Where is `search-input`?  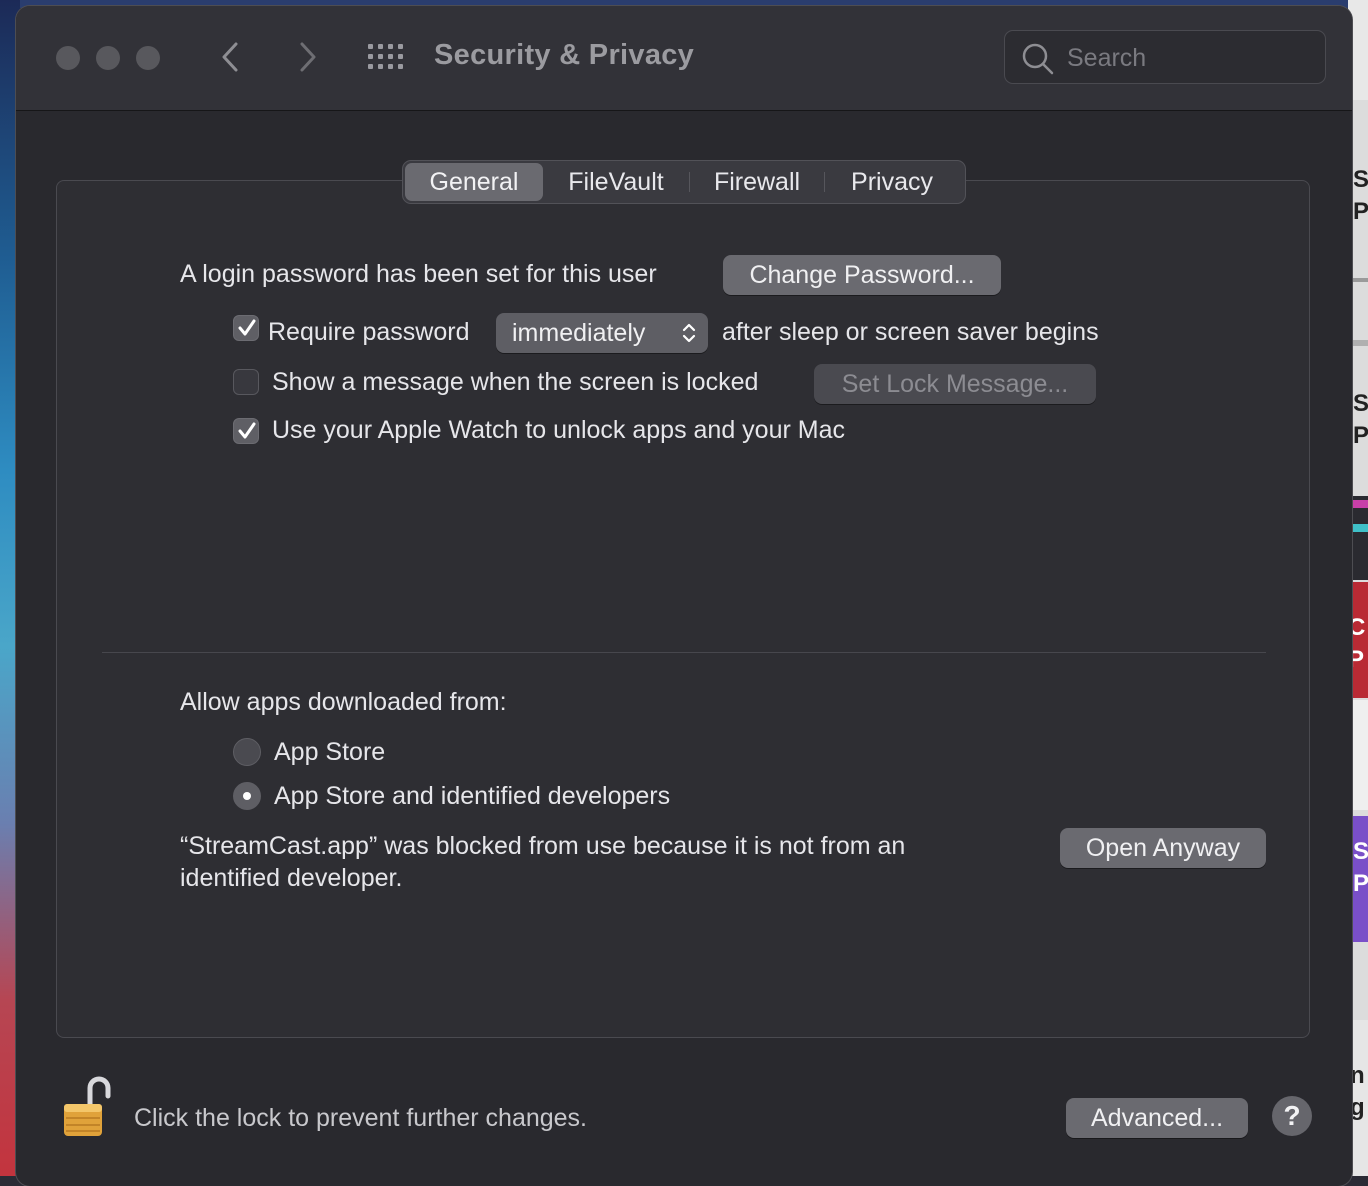 search-input is located at coordinates (1187, 58).